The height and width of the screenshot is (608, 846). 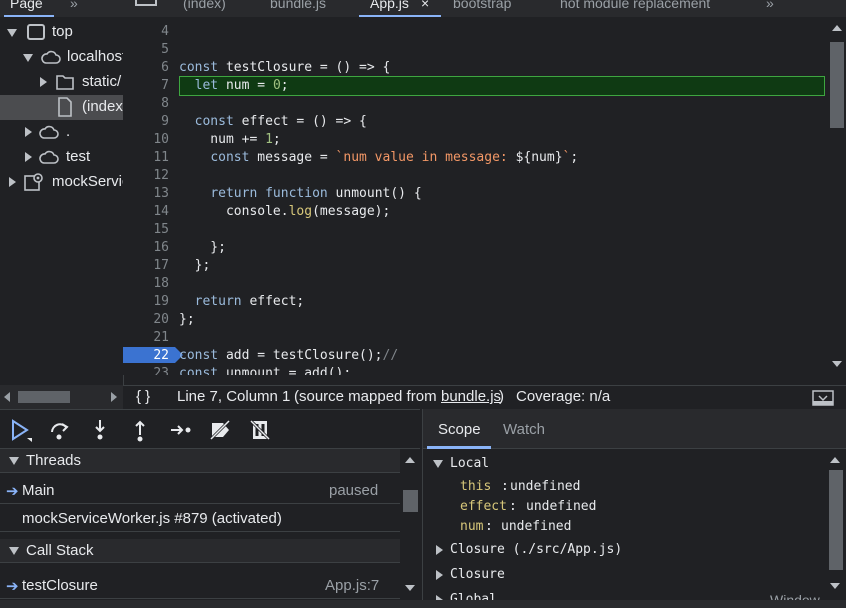 I want to click on tab-scope-underline, so click(x=459, y=447).